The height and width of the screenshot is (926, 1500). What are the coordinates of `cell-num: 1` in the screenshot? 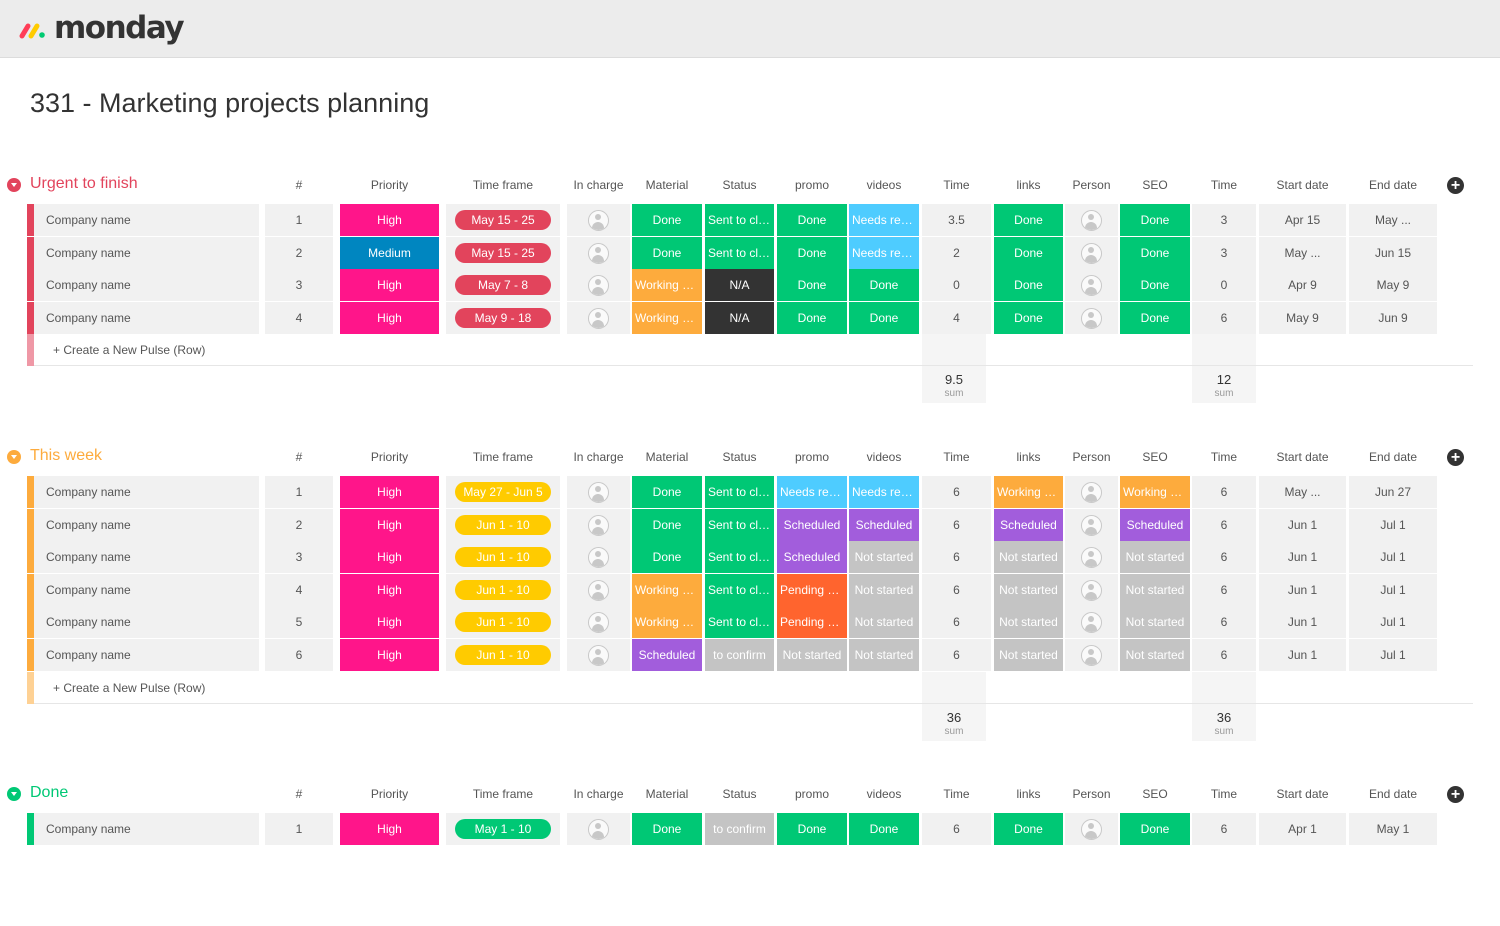 It's located at (299, 829).